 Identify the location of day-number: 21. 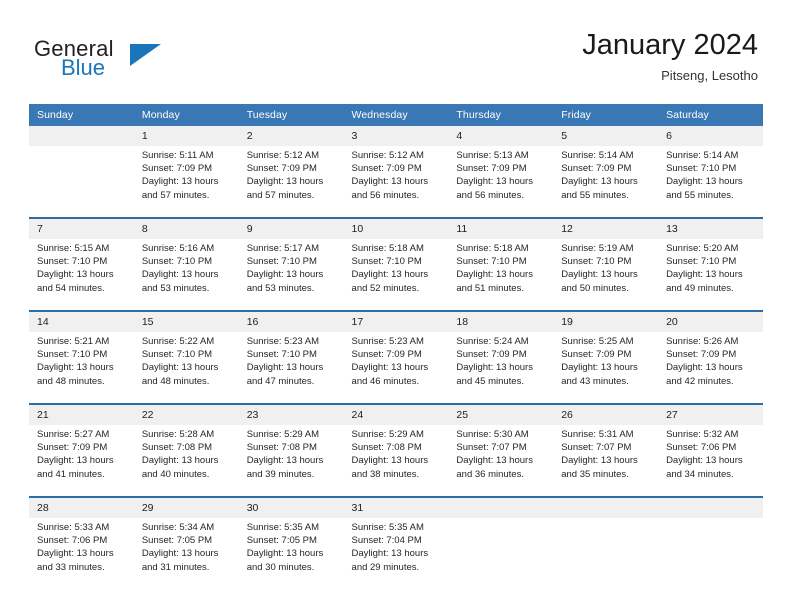
(81, 414).